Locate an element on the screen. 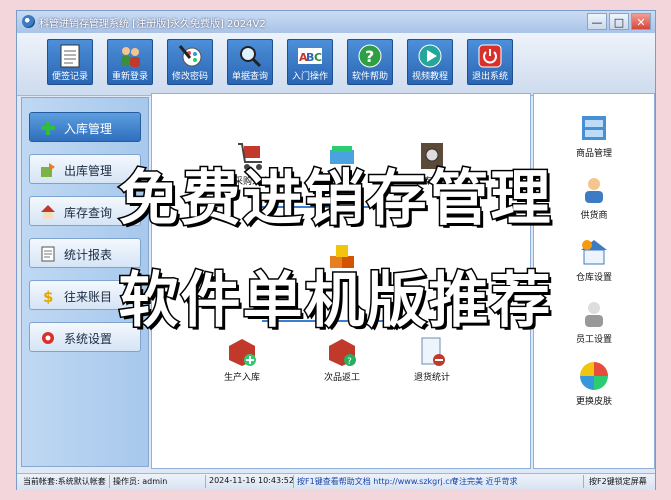 The width and height of the screenshot is (671, 500). toolbar-button-exit: 退出系统 is located at coordinates (490, 62).